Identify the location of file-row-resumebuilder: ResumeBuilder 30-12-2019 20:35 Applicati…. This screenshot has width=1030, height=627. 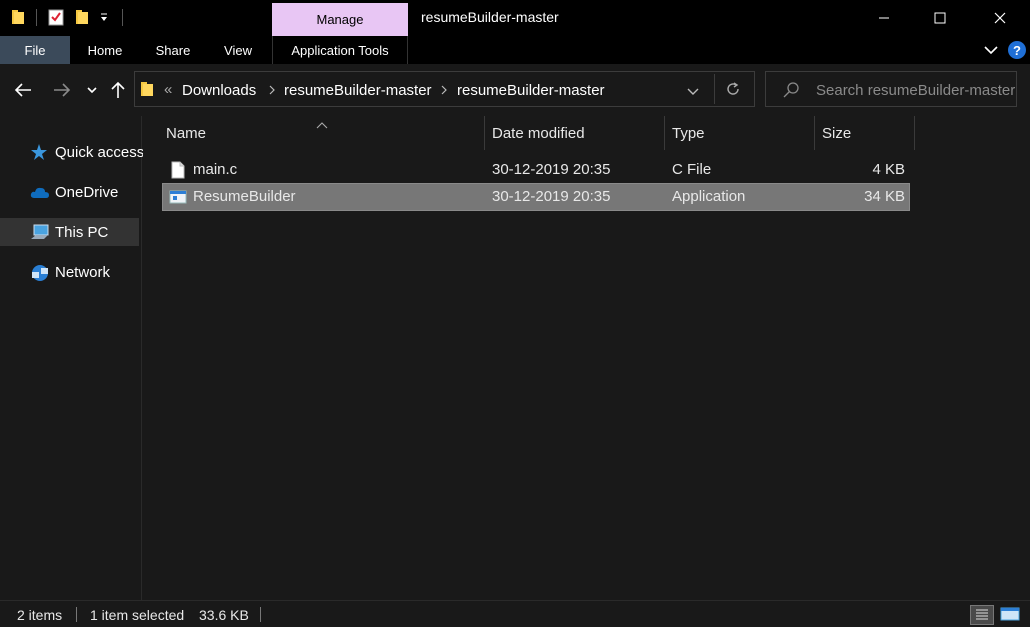
(536, 197).